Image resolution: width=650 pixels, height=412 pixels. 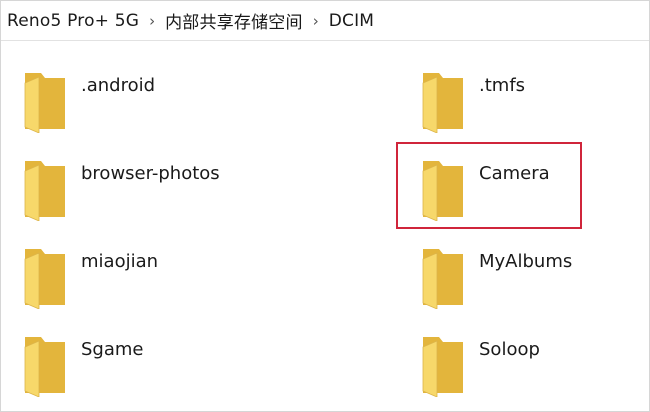 I want to click on breadcrumb-item-dcim: DCIM, so click(x=351, y=21).